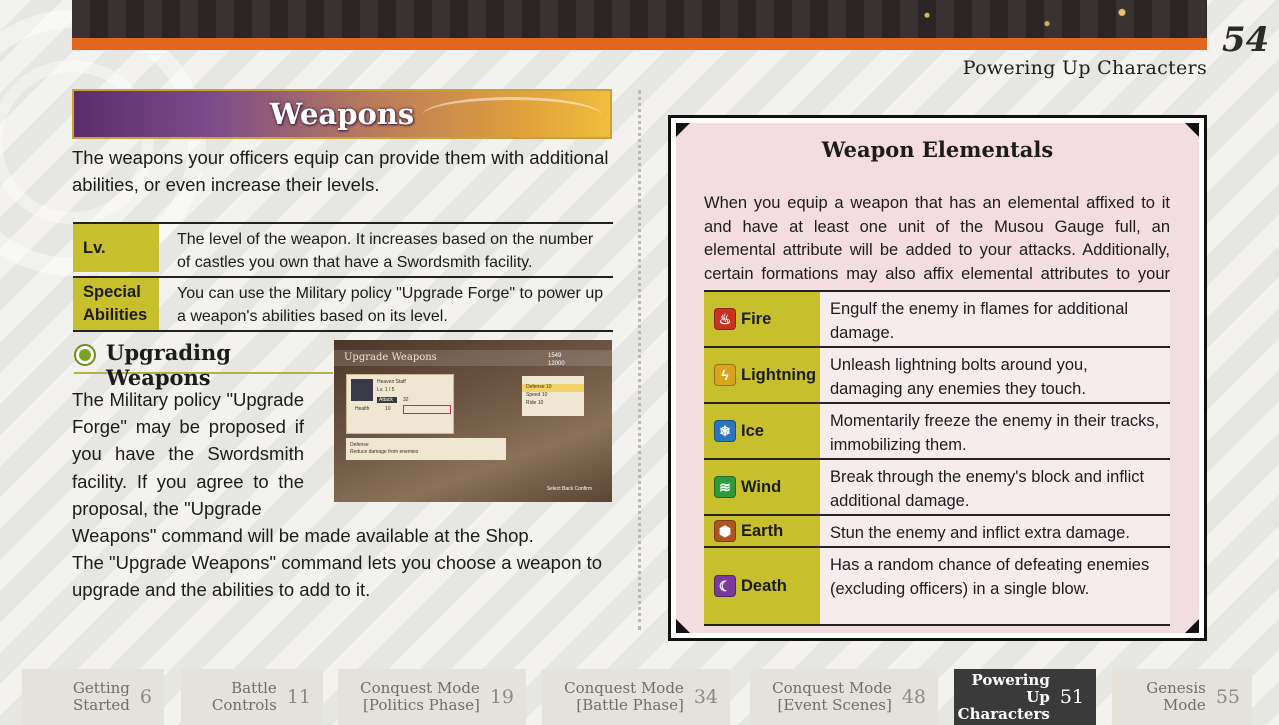 Image resolution: width=1279 pixels, height=725 pixels. I want to click on row-key: Lv., so click(116, 248).